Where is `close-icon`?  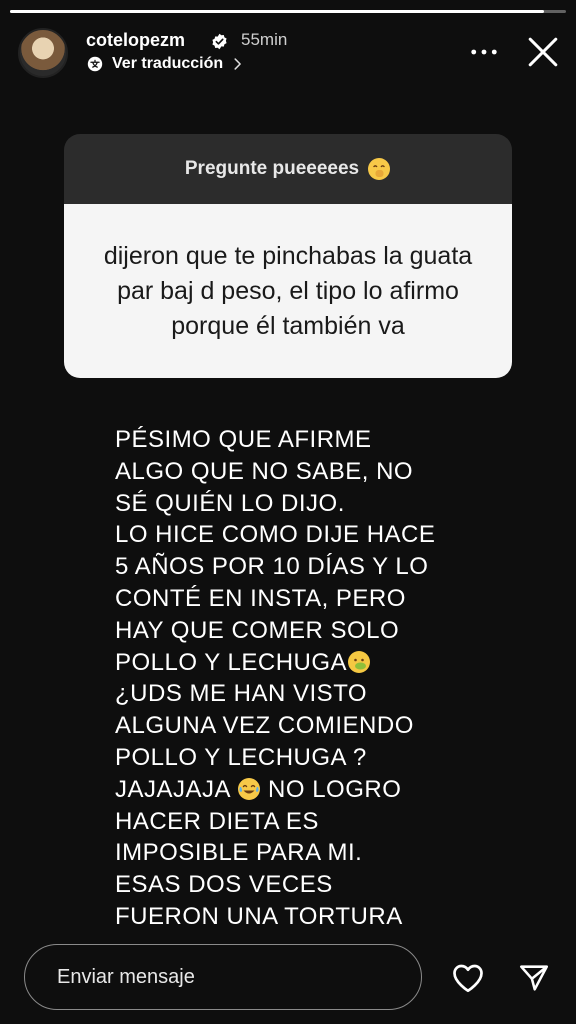
close-icon is located at coordinates (543, 52).